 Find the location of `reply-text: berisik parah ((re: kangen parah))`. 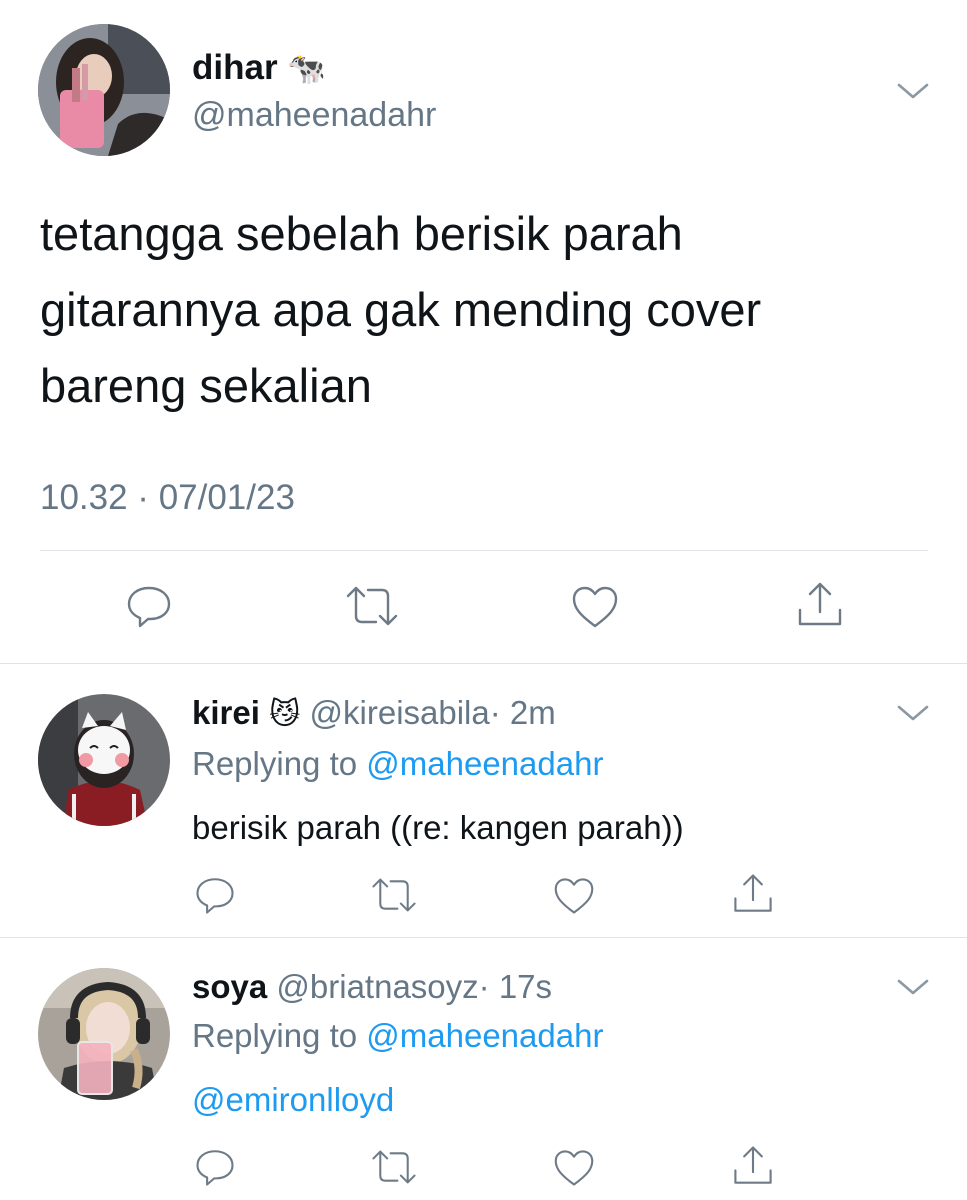

reply-text: berisik parah ((re: kangen parah)) is located at coordinates (438, 827).